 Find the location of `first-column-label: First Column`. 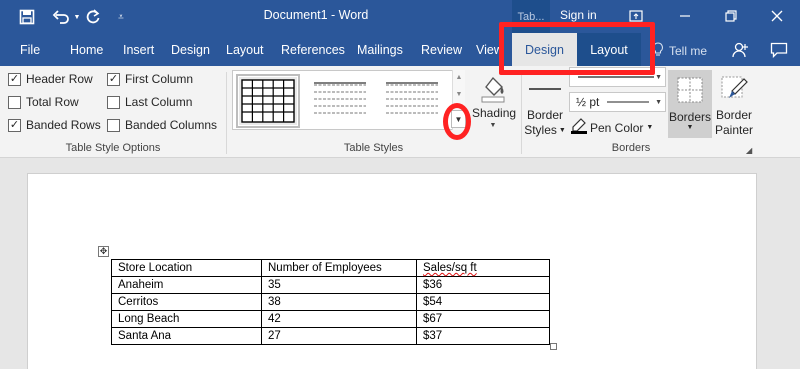

first-column-label: First Column is located at coordinates (159, 79).